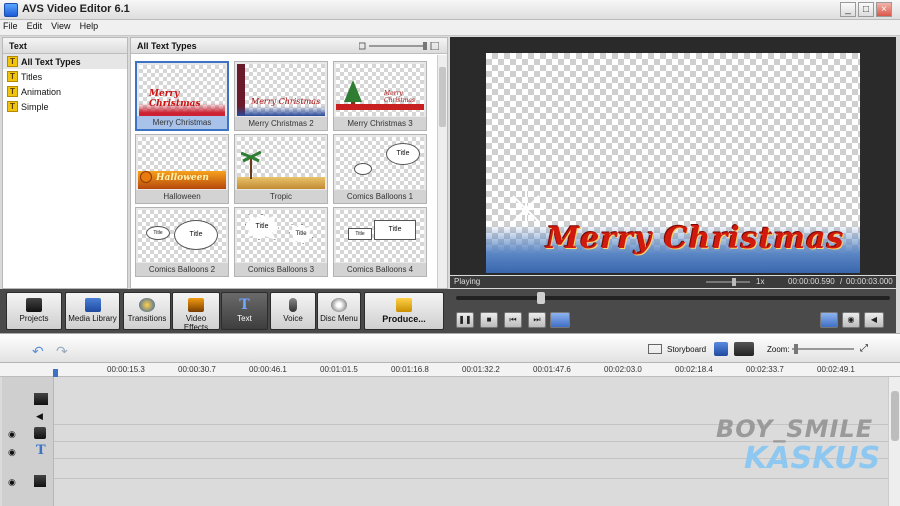  I want to click on disc-menu-button: Disc Menu, so click(339, 311).